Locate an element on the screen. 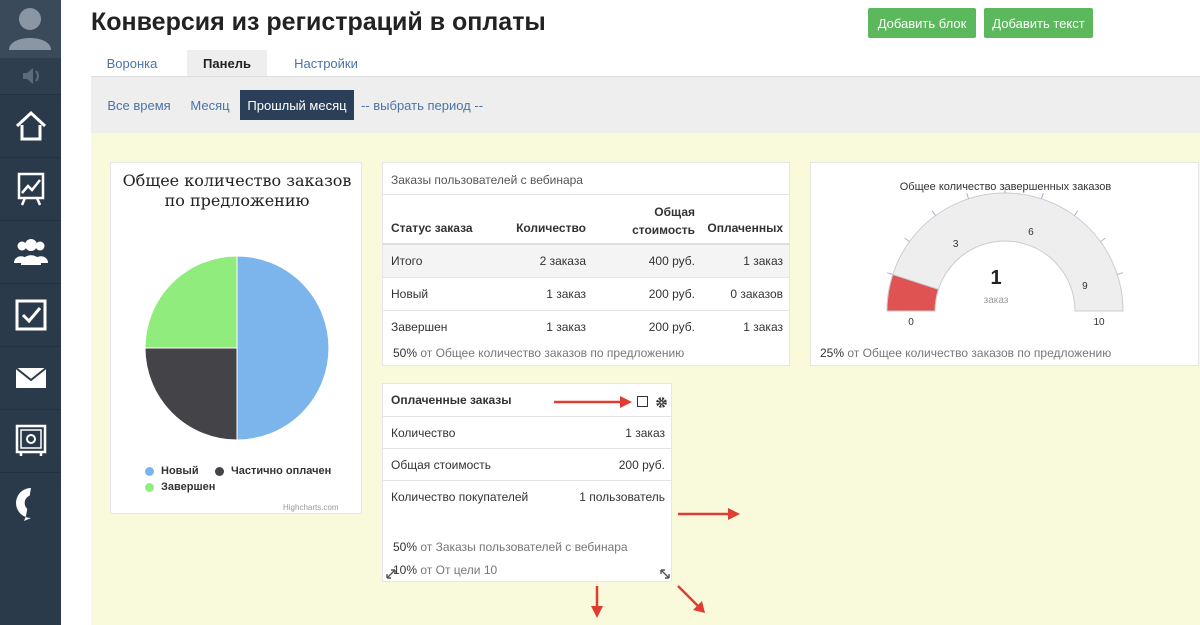 Image resolution: width=1200 pixels, height=625 pixels. speaker-icon is located at coordinates (31, 76).